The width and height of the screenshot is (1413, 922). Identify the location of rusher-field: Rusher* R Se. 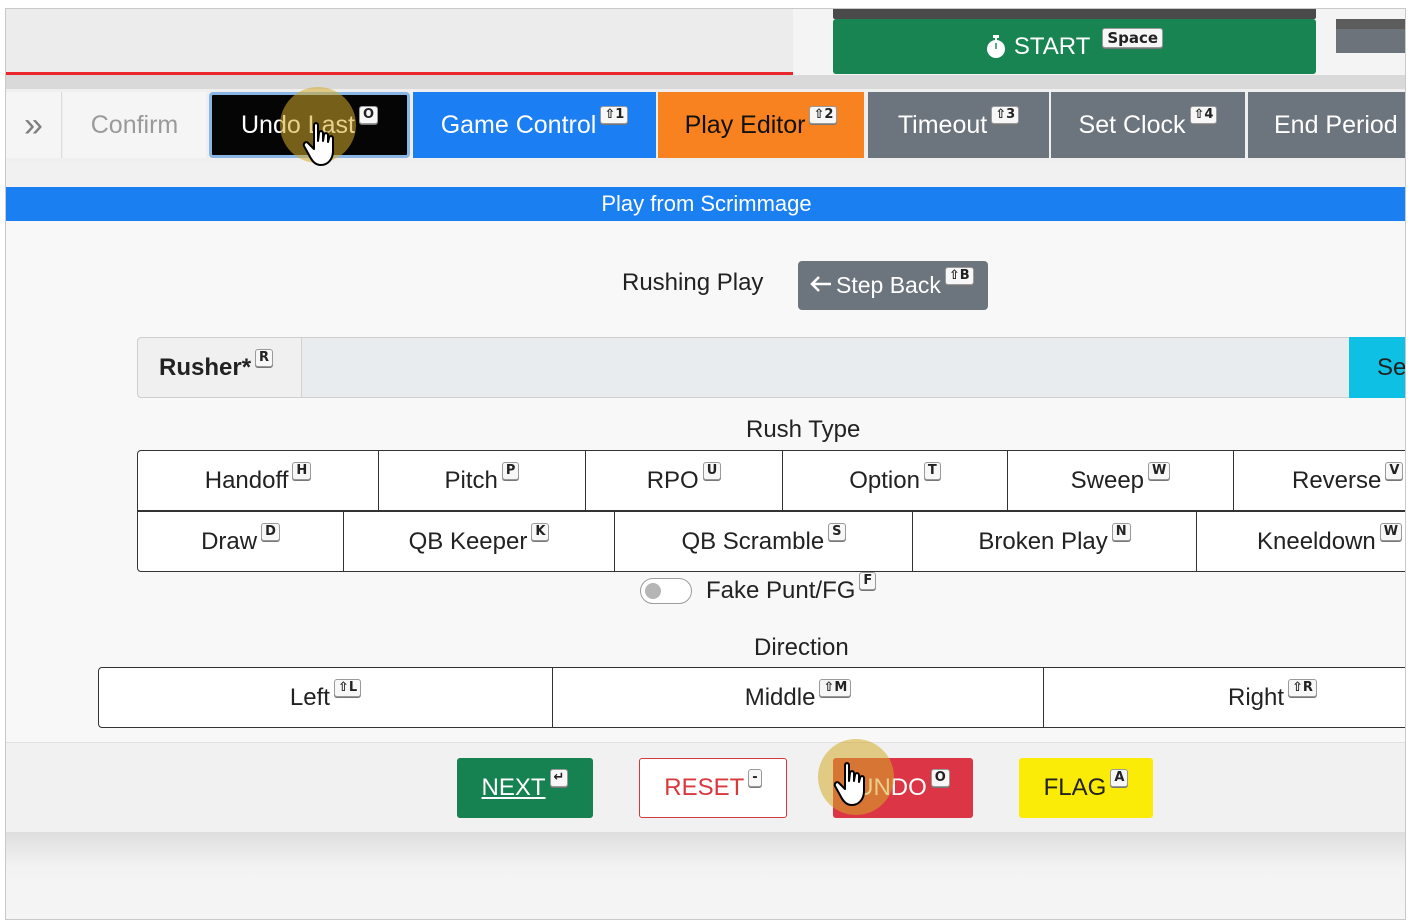
(771, 367).